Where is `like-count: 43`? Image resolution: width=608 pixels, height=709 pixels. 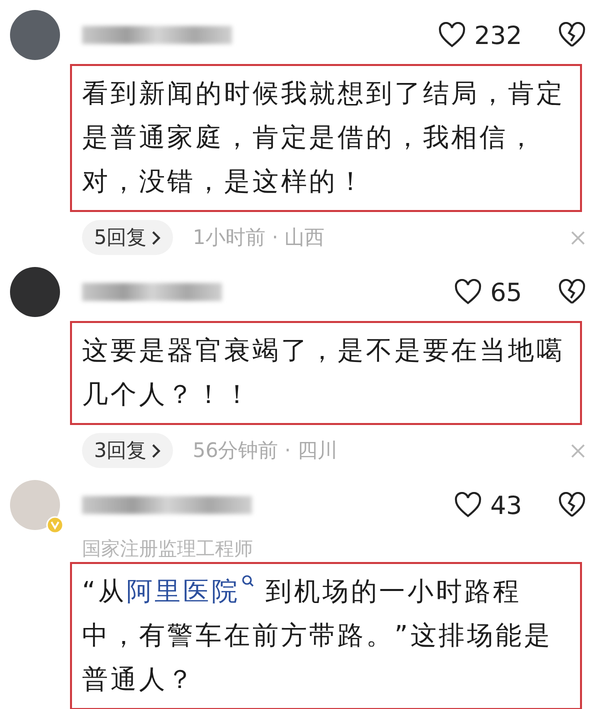
like-count: 43 is located at coordinates (506, 505).